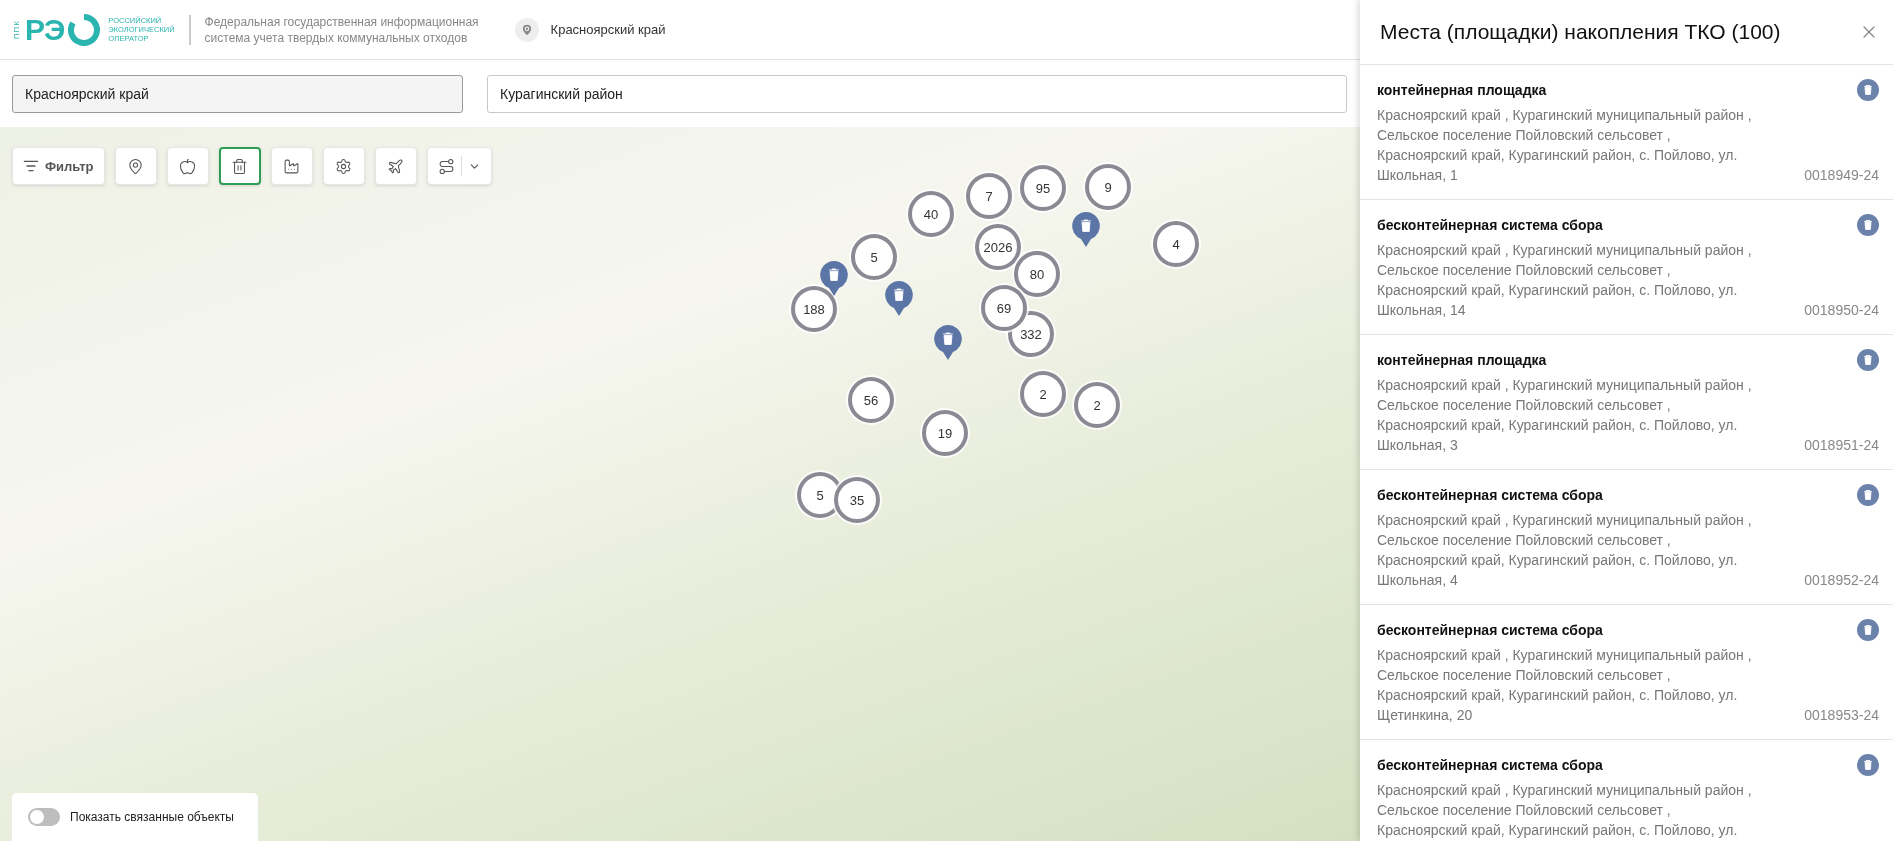 This screenshot has height=841, width=1893. What do you see at coordinates (1037, 274) in the screenshot?
I see `cluster-marker: 80` at bounding box center [1037, 274].